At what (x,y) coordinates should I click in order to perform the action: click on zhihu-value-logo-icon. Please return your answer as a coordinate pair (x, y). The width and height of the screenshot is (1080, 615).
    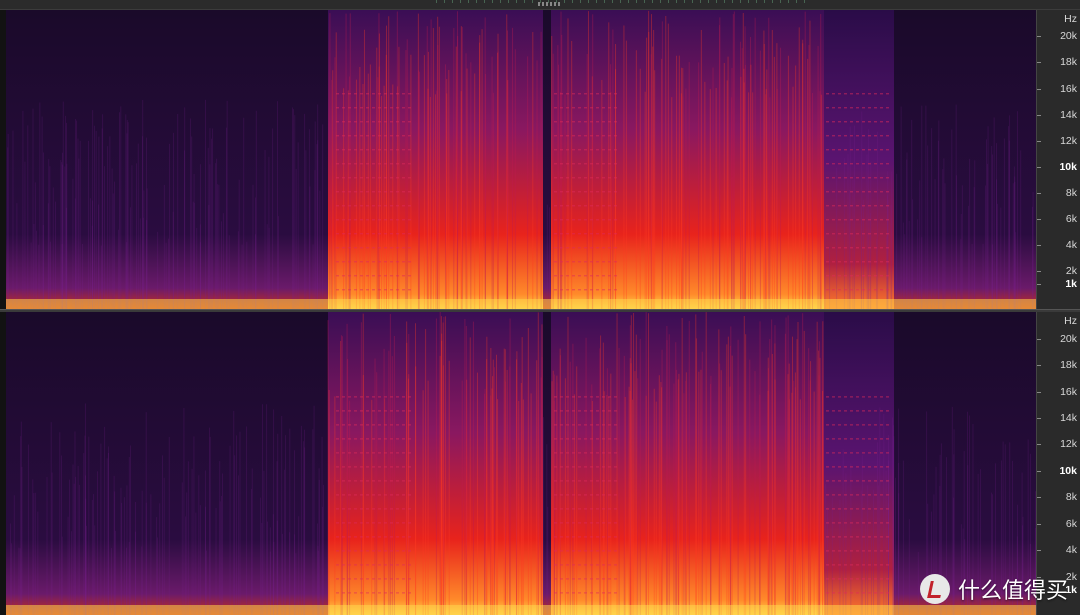
    Looking at the image, I should click on (934, 589).